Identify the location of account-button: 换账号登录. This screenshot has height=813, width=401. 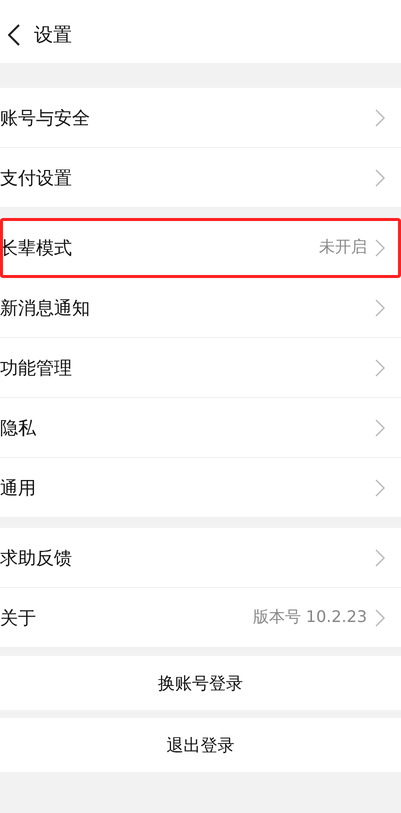
(200, 683).